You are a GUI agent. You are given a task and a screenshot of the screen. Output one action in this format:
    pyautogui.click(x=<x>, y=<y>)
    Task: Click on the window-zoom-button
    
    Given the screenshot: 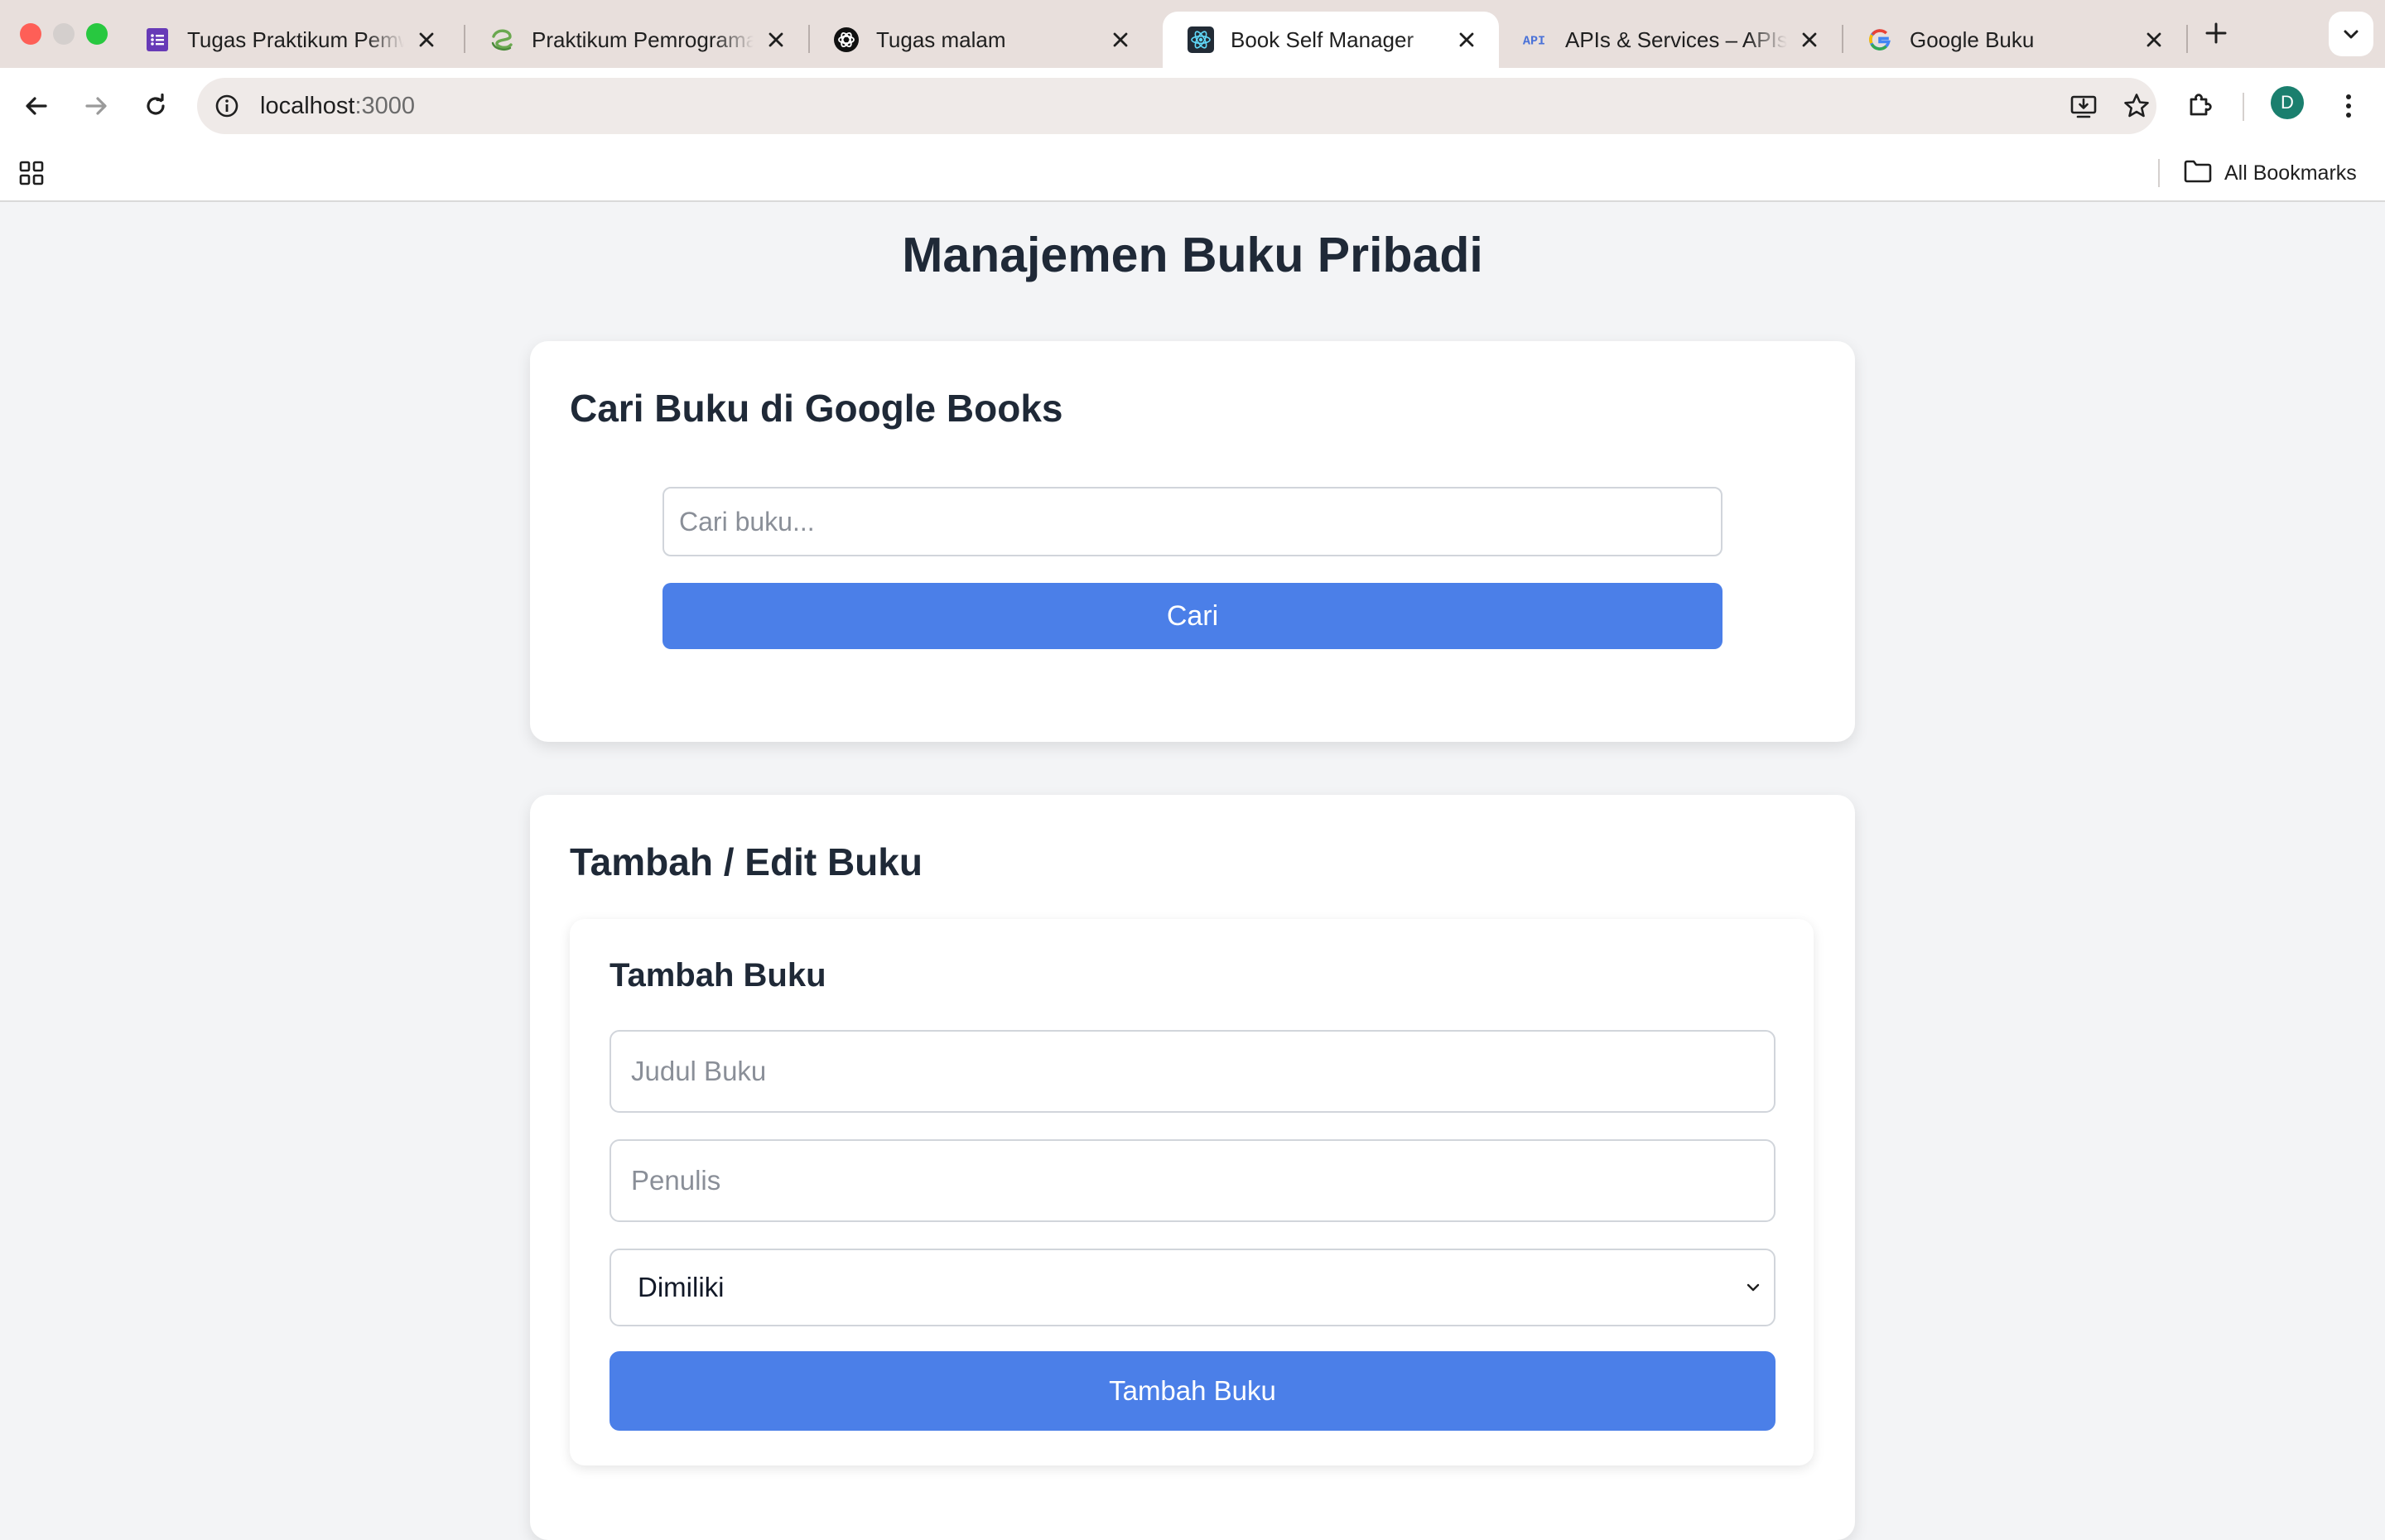 What is the action you would take?
    pyautogui.click(x=97, y=34)
    